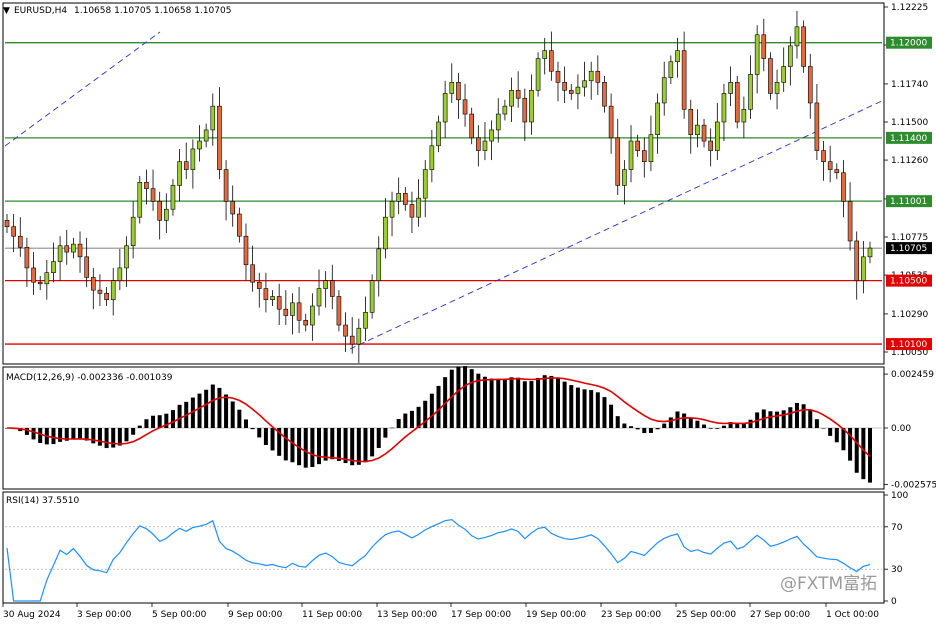 Image resolution: width=936 pixels, height=624 pixels. I want to click on macd-tick-label: -0.002575, so click(913, 485).